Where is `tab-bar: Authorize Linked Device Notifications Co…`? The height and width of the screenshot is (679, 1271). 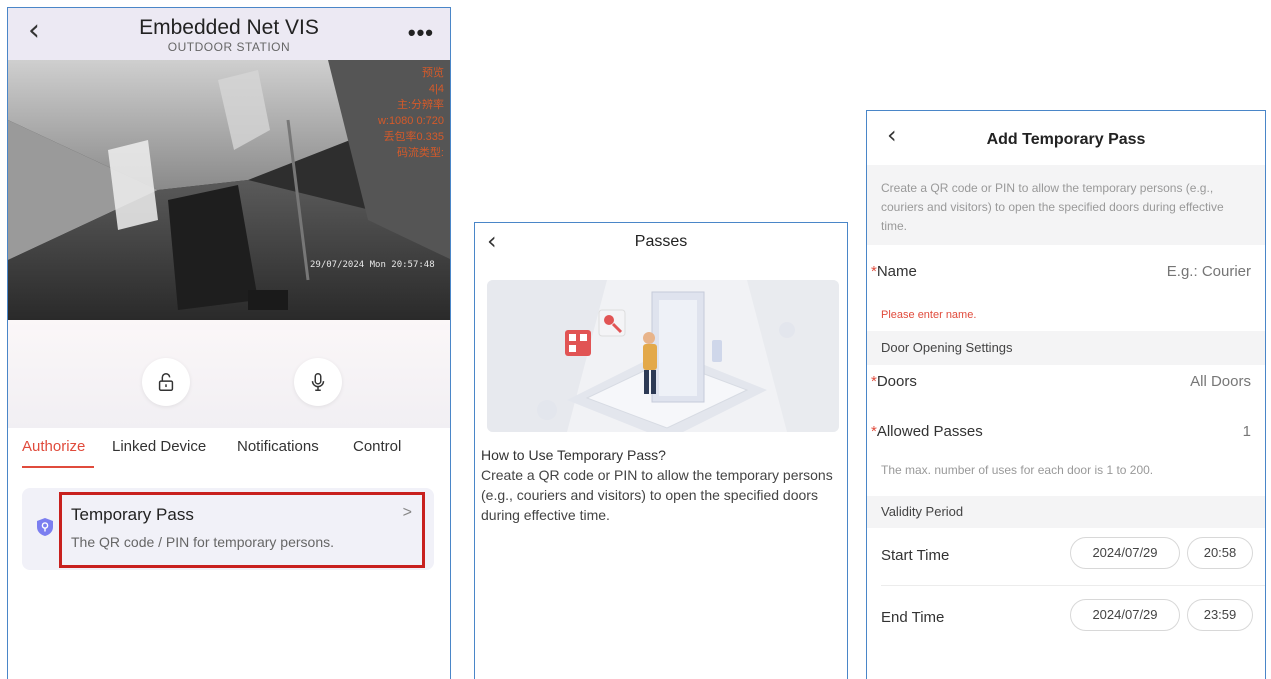 tab-bar: Authorize Linked Device Notifications Co… is located at coordinates (229, 454).